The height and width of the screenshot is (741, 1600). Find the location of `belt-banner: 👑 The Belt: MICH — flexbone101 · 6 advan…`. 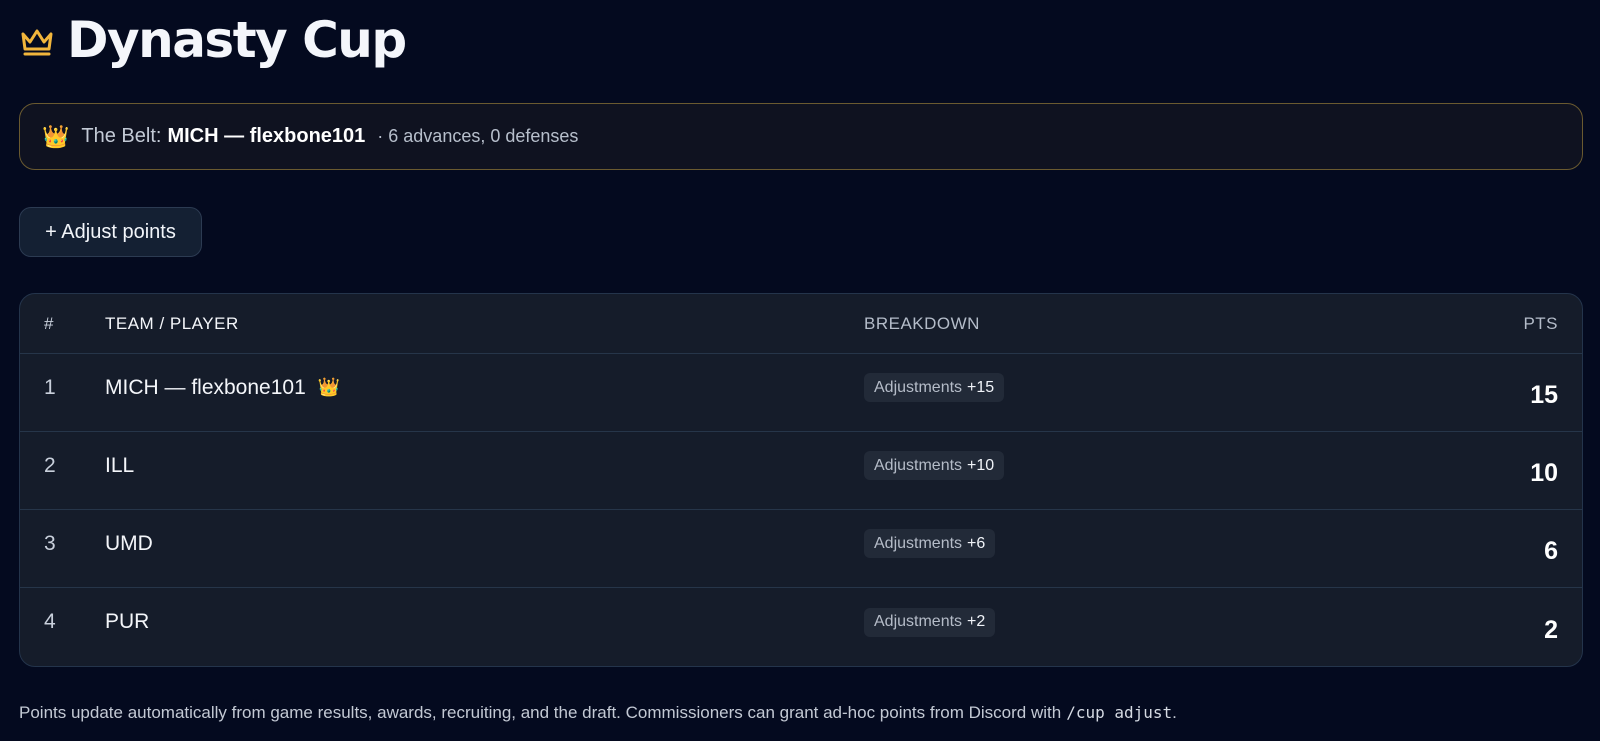

belt-banner: 👑 The Belt: MICH — flexbone101 · 6 advan… is located at coordinates (801, 136).